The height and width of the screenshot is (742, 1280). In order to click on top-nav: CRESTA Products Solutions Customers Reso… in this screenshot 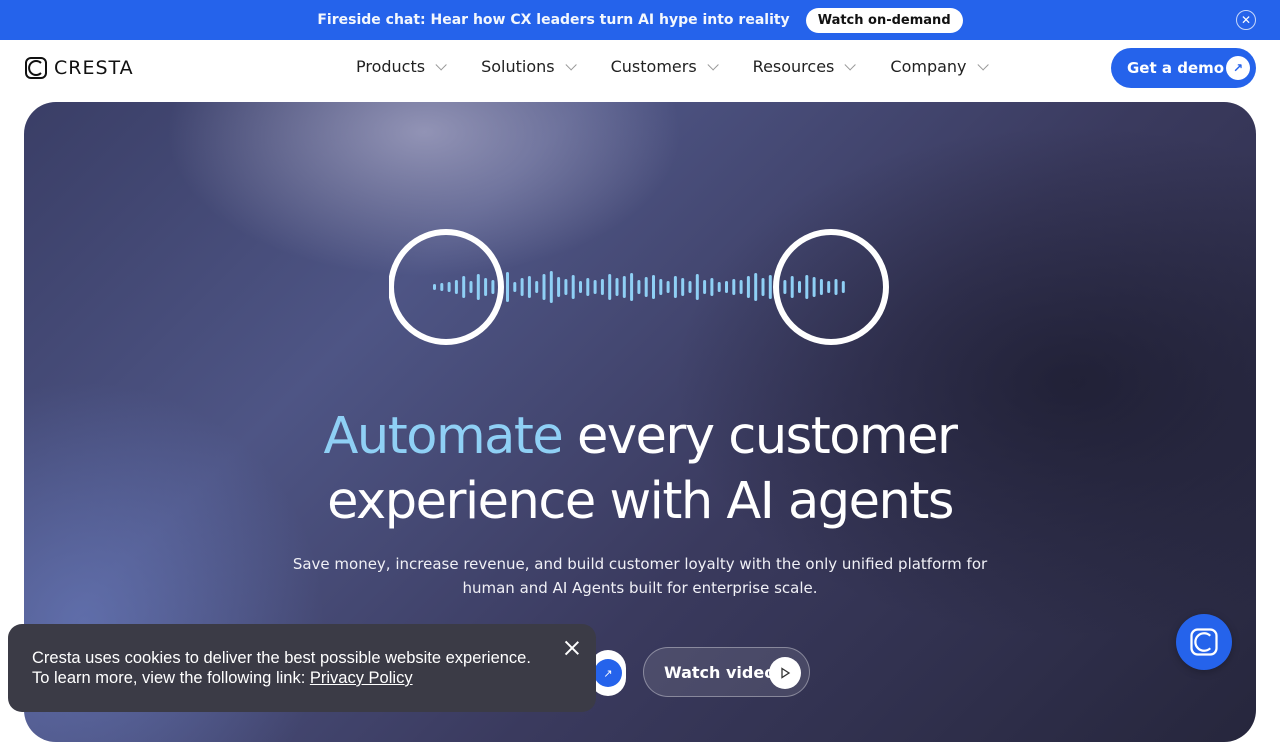, I will do `click(640, 71)`.